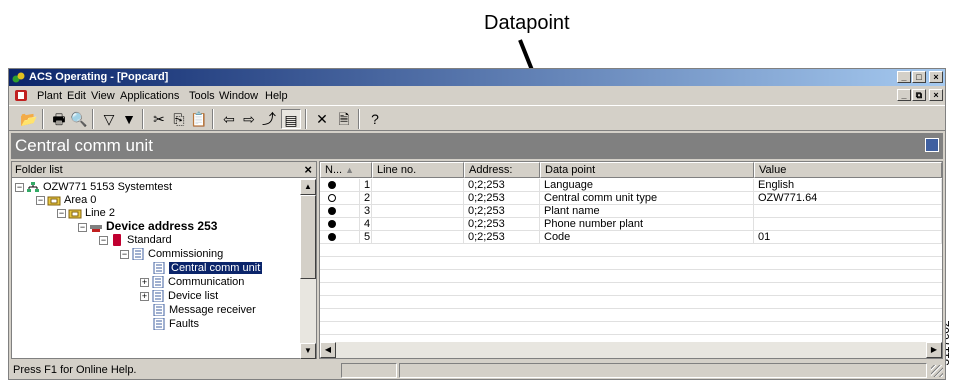 The height and width of the screenshot is (381, 960). Describe the element at coordinates (502, 170) in the screenshot. I see `column-header-address: Address:` at that location.